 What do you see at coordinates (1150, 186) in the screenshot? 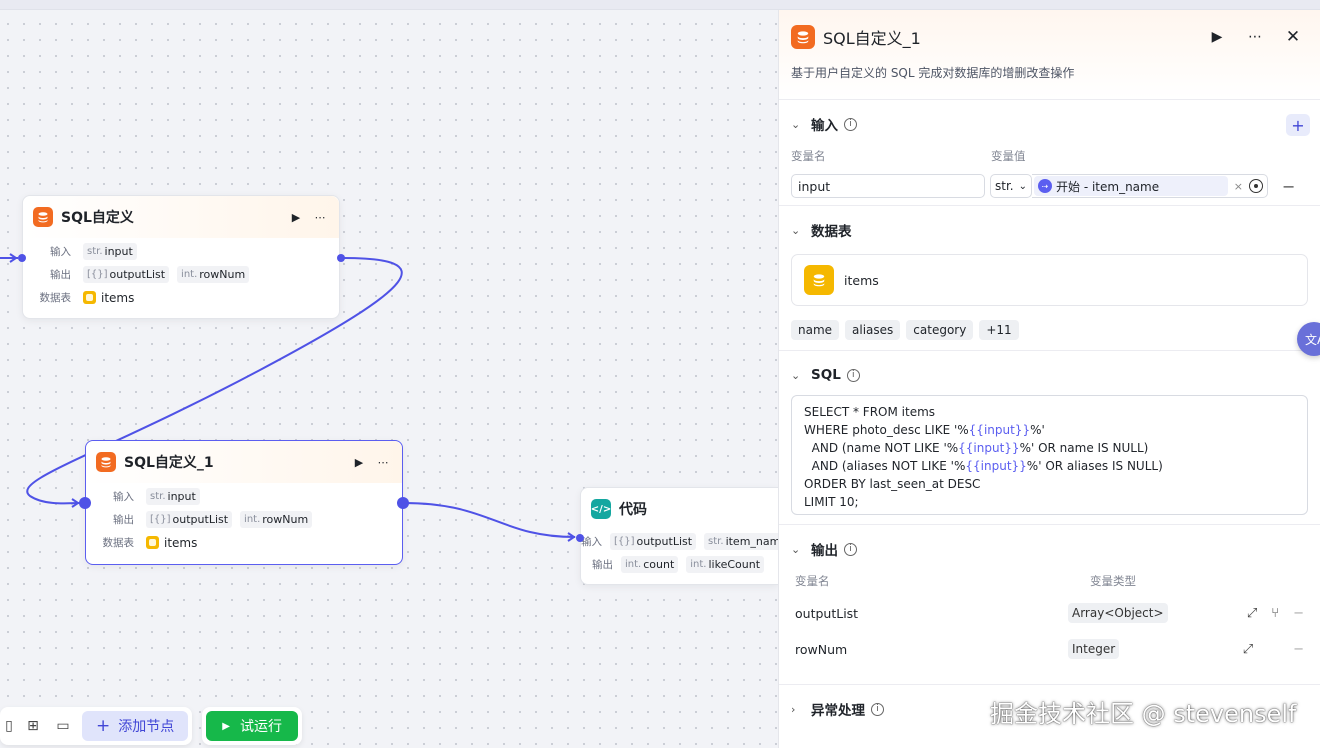
I see `var-value-ref: ⇢ 开始 - item_name ×` at bounding box center [1150, 186].